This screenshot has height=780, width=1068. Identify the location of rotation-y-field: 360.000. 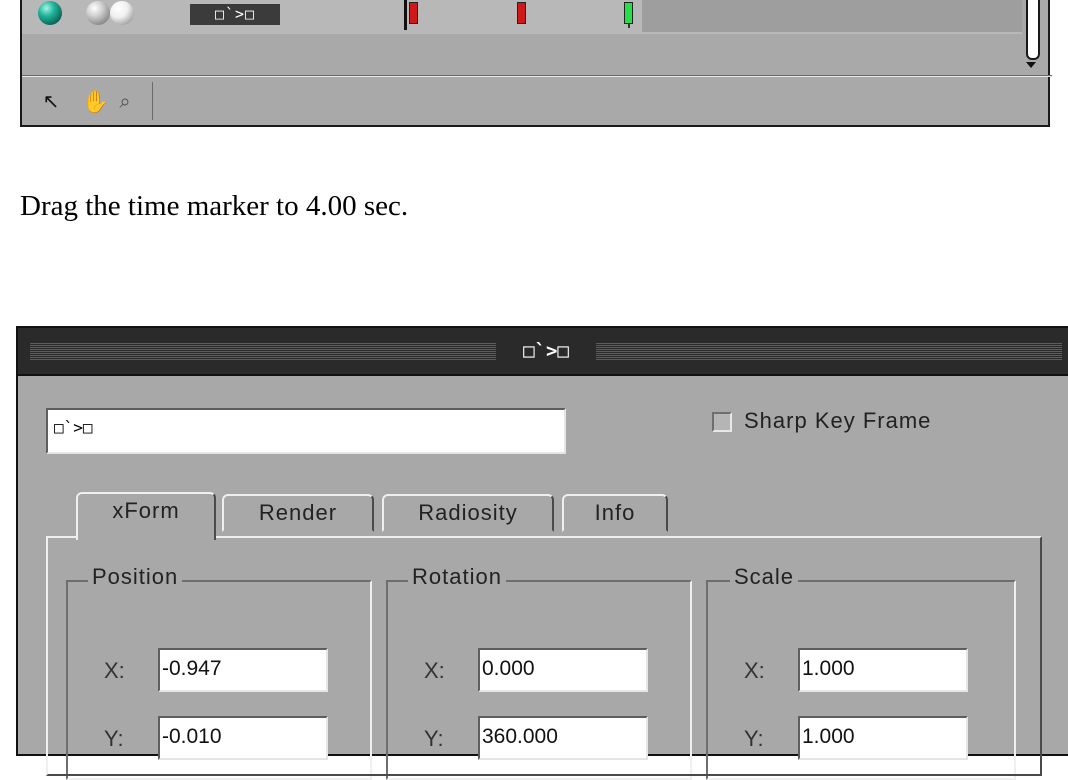
(563, 738).